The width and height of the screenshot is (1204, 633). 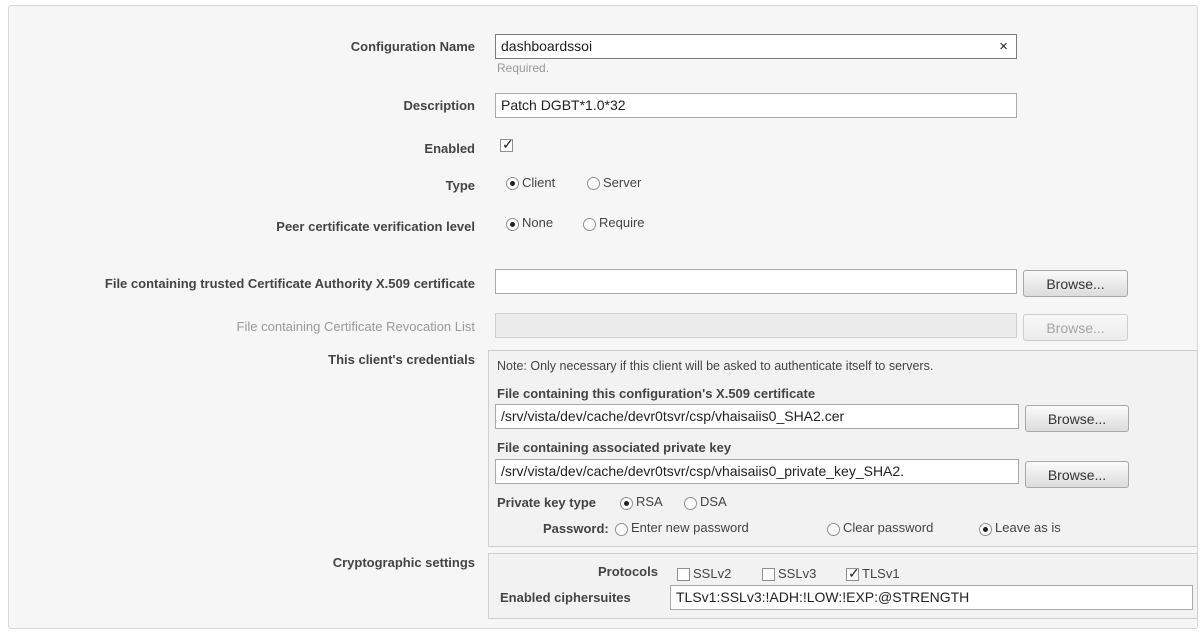 I want to click on enabled-checkbox: ✓, so click(x=507, y=144).